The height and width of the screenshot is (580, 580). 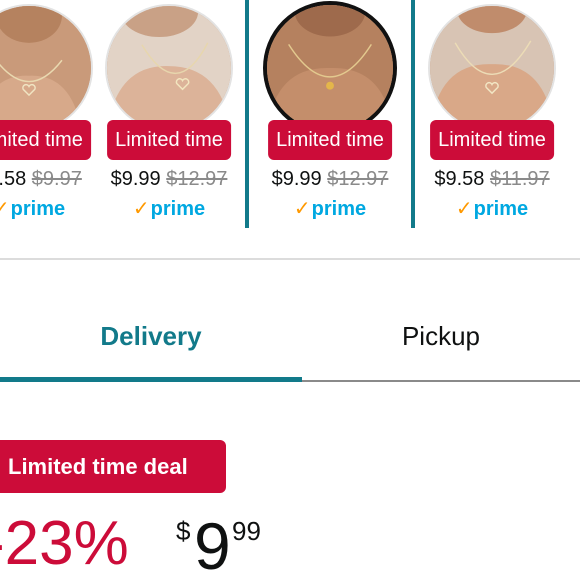 What do you see at coordinates (56, 179) in the screenshot?
I see `list-price: $9.97` at bounding box center [56, 179].